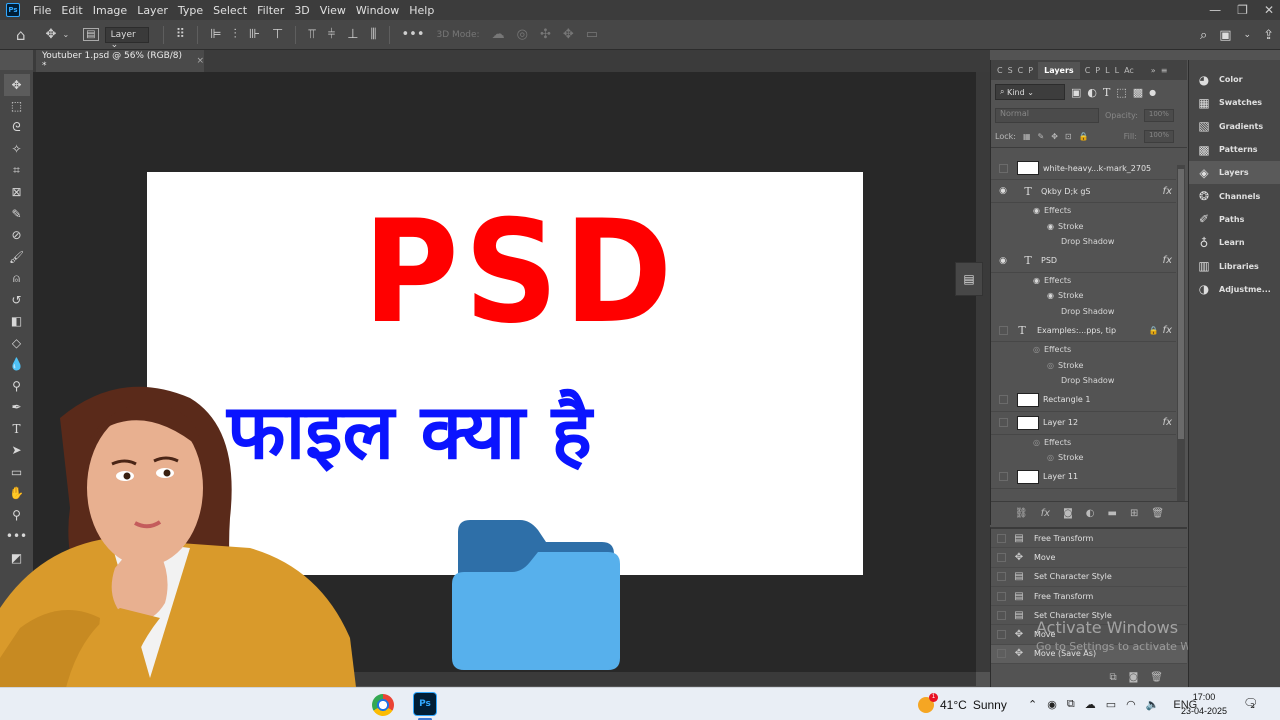  Describe the element at coordinates (17, 214) in the screenshot. I see `eyedropper-tool-icon: ✎` at that location.